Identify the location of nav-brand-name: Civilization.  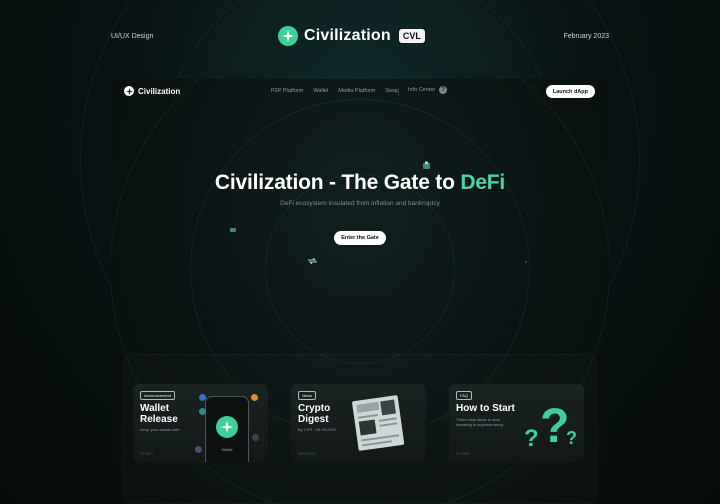
(159, 91).